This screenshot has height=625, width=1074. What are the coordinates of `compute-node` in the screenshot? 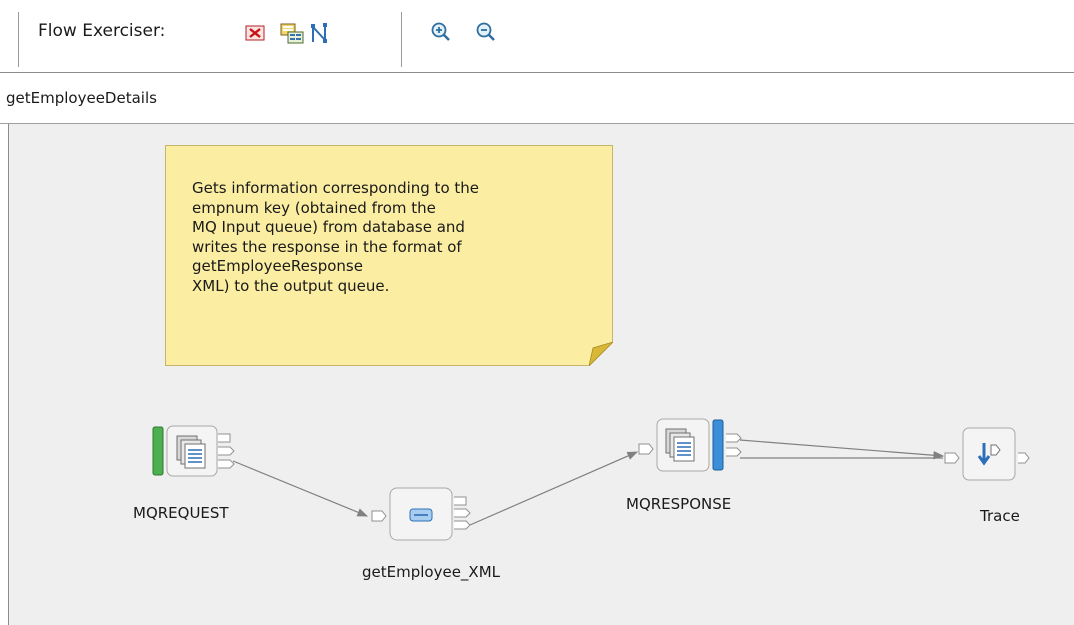 It's located at (422, 517).